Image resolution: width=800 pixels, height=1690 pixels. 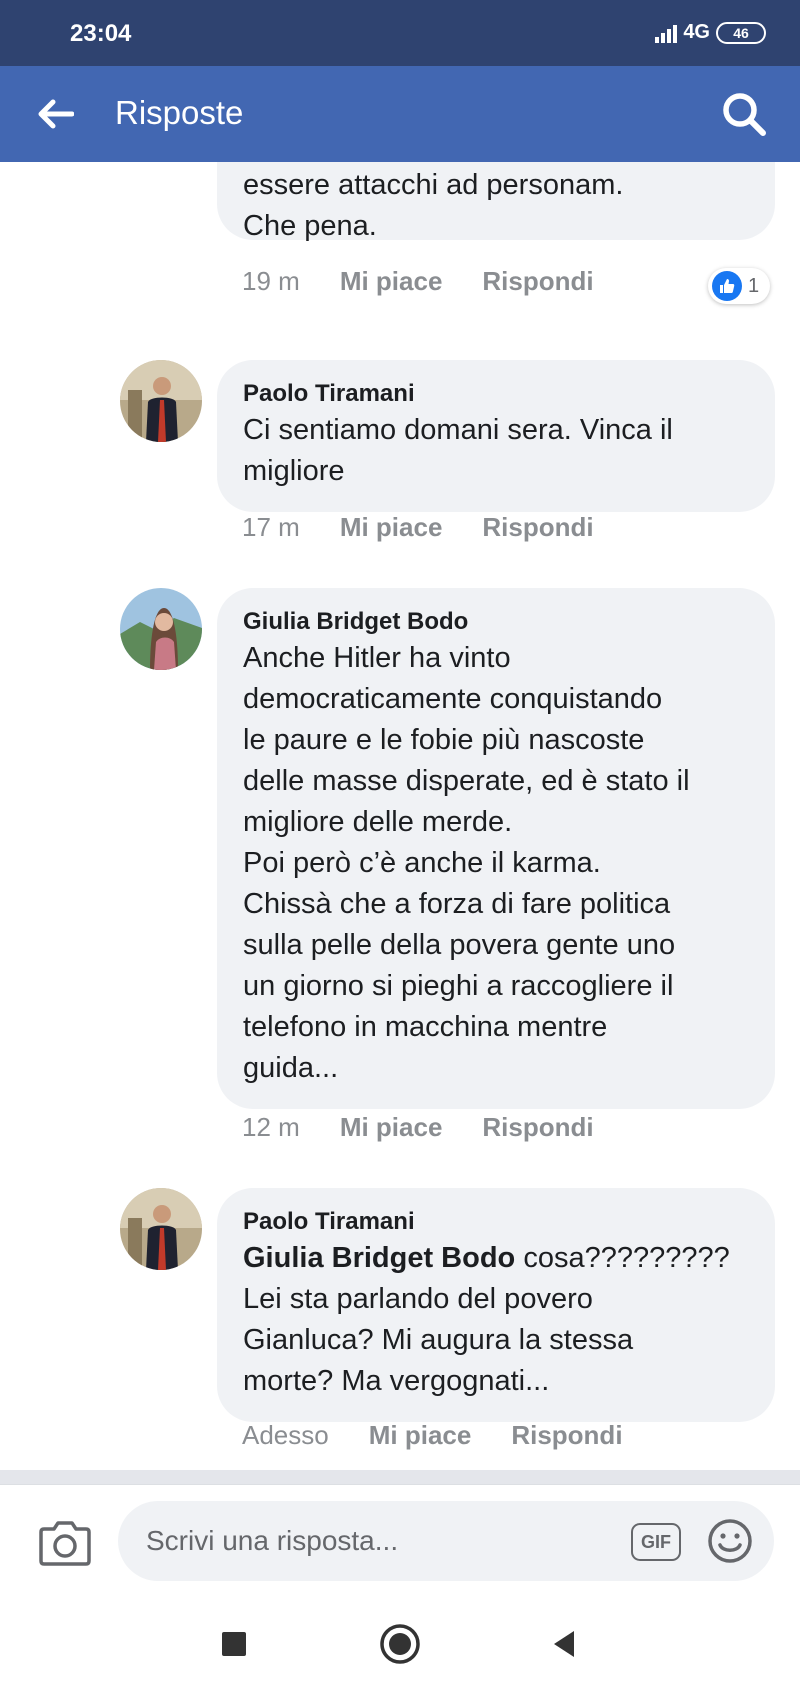 I want to click on gif-button: GIF, so click(x=656, y=1542).